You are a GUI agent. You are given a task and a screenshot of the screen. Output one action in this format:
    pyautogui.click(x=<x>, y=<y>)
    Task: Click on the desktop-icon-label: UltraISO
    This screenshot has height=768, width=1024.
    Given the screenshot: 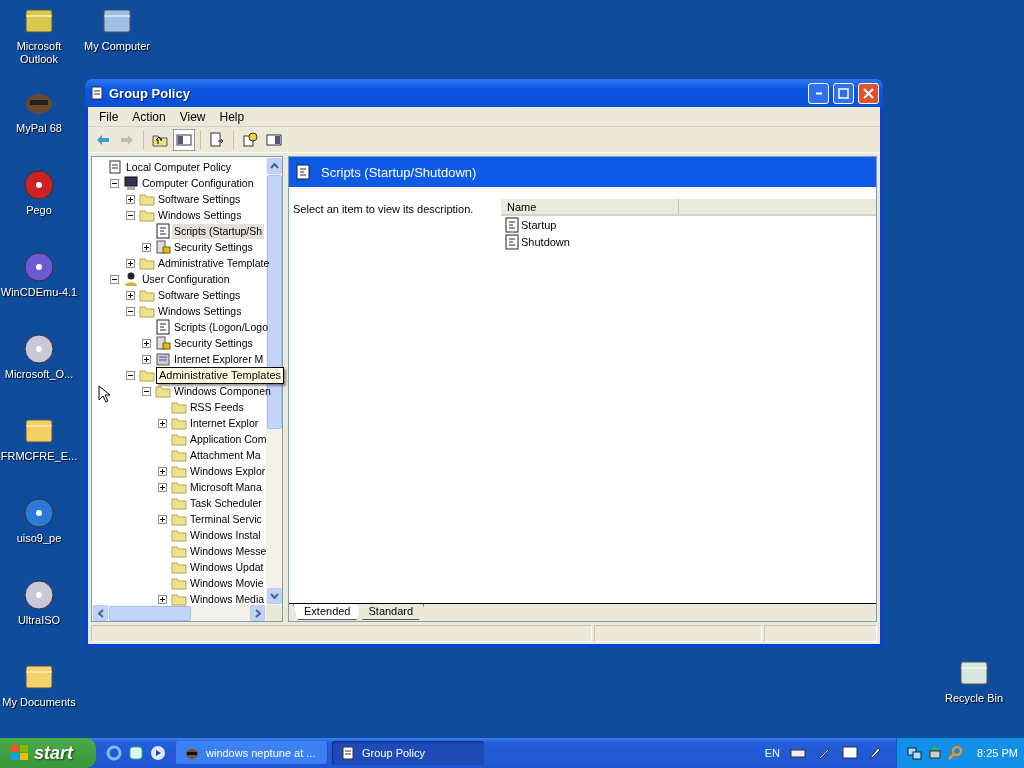 What is the action you would take?
    pyautogui.click(x=39, y=620)
    